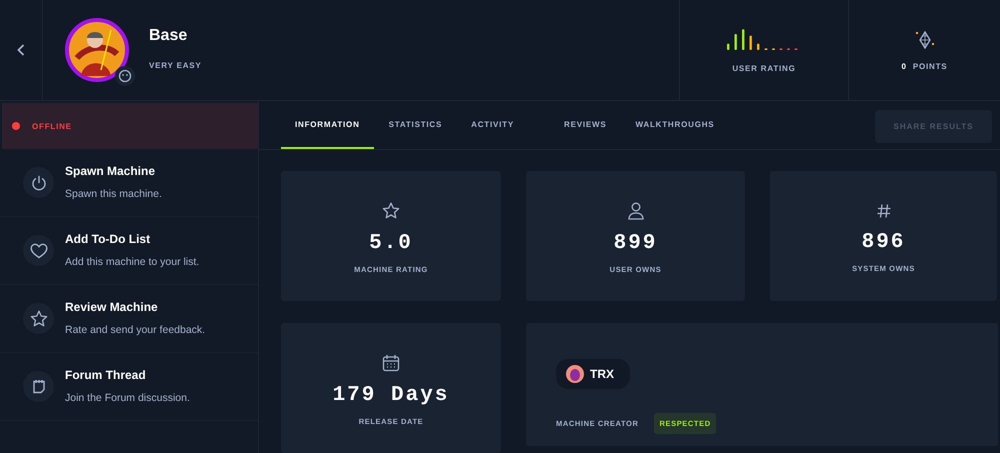  I want to click on power-icon, so click(38, 182).